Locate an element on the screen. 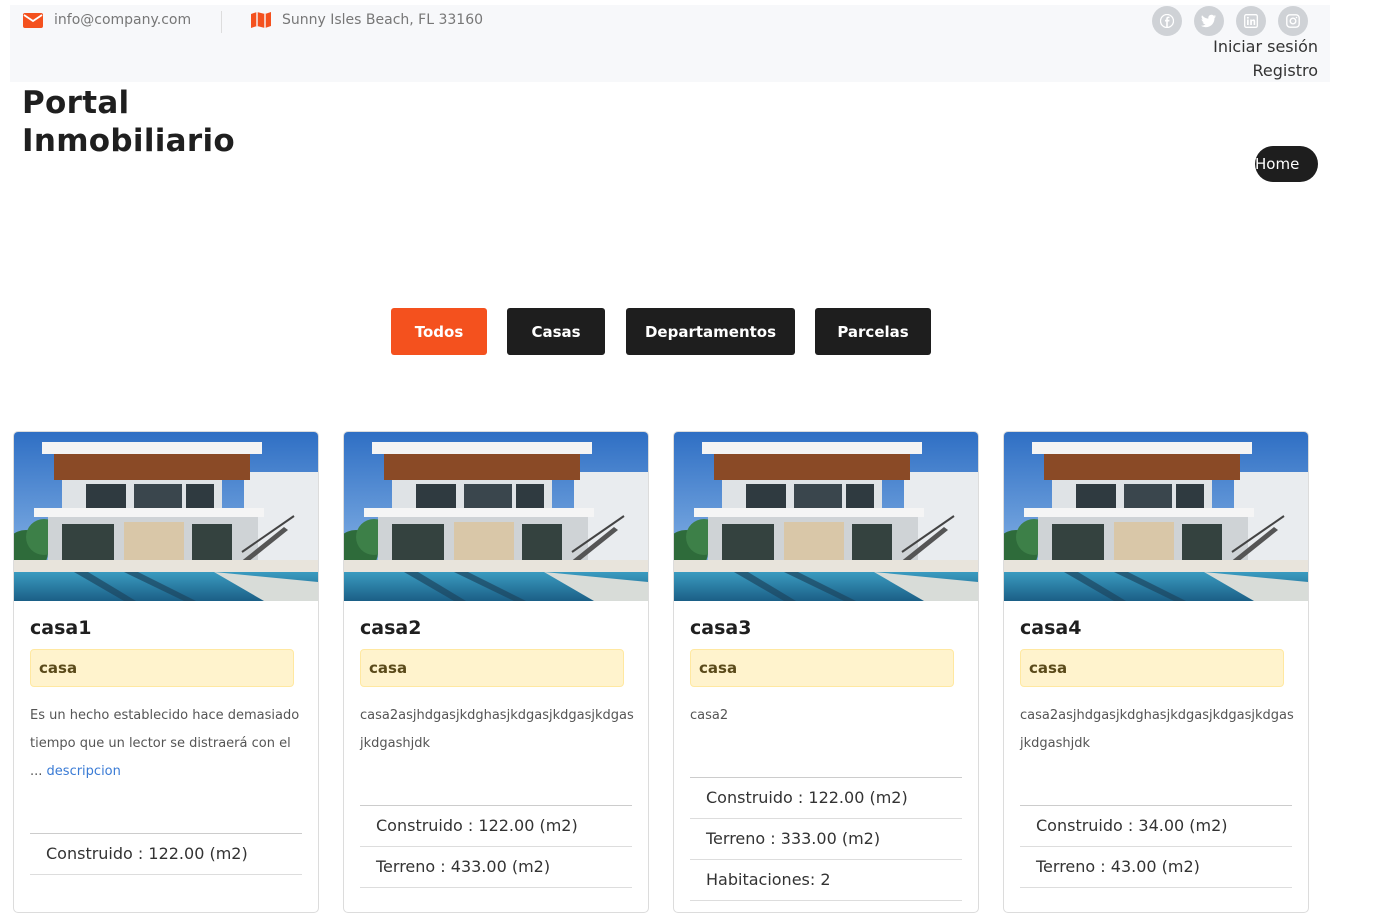  site-logo: Portal Inmobiliario is located at coordinates (152, 122).